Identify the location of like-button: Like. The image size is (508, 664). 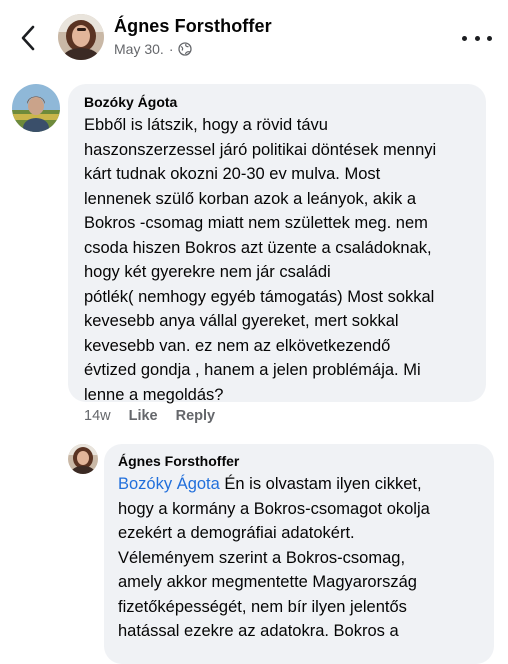
(143, 416).